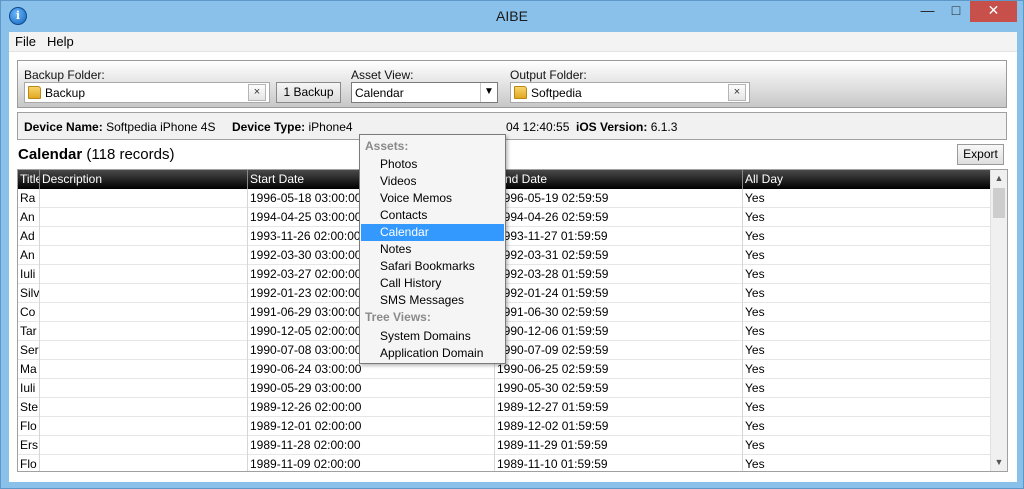 The image size is (1024, 489). I want to click on title-bar: i AIBE — □ ✕, so click(512, 16).